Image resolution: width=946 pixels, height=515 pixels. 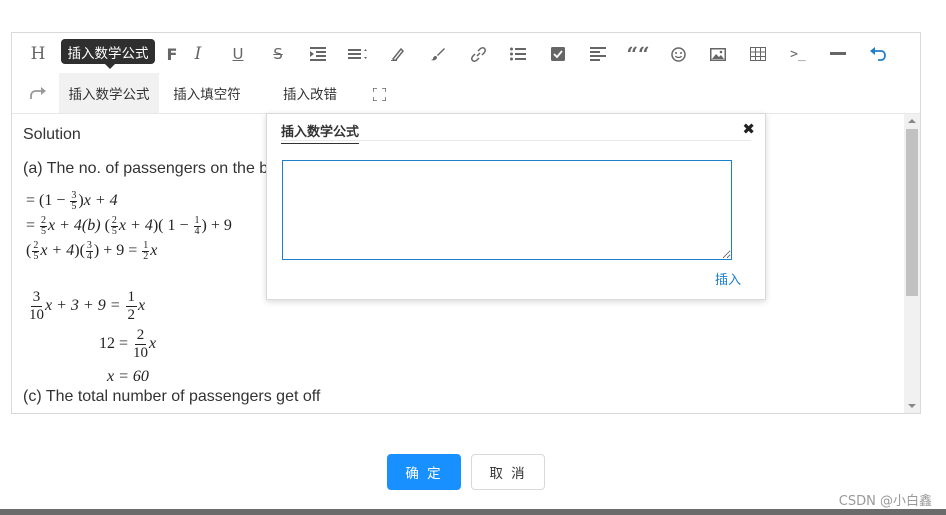 I want to click on m1a: =, so click(x=33, y=201).